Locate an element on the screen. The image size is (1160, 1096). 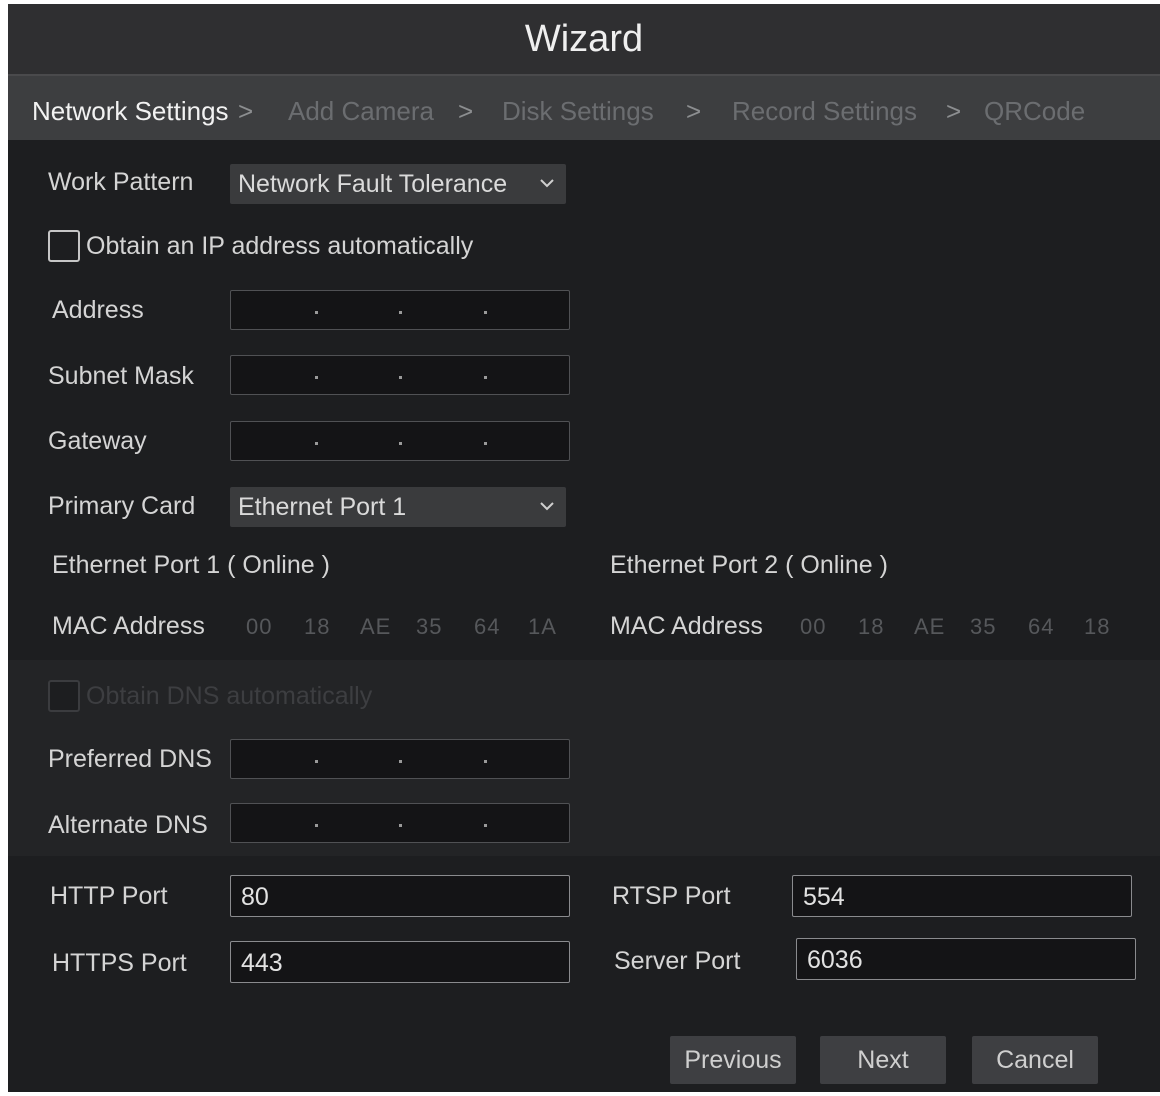
mac-address-2-octet: 00 is located at coordinates (813, 626).